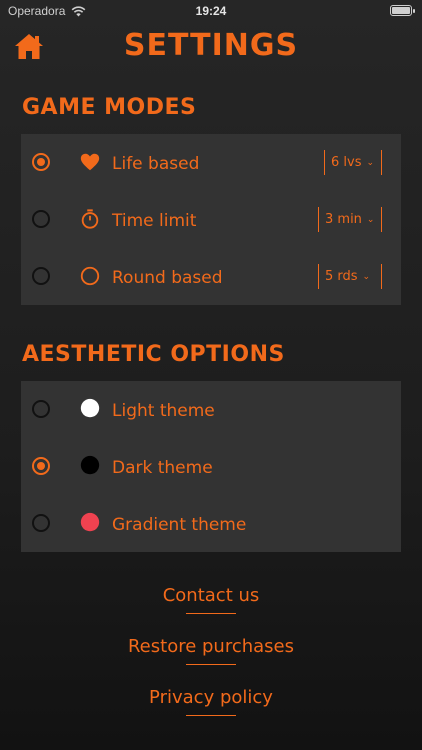 The height and width of the screenshot is (750, 422). Describe the element at coordinates (154, 221) in the screenshot. I see `time-limit-label: Time limit` at that location.